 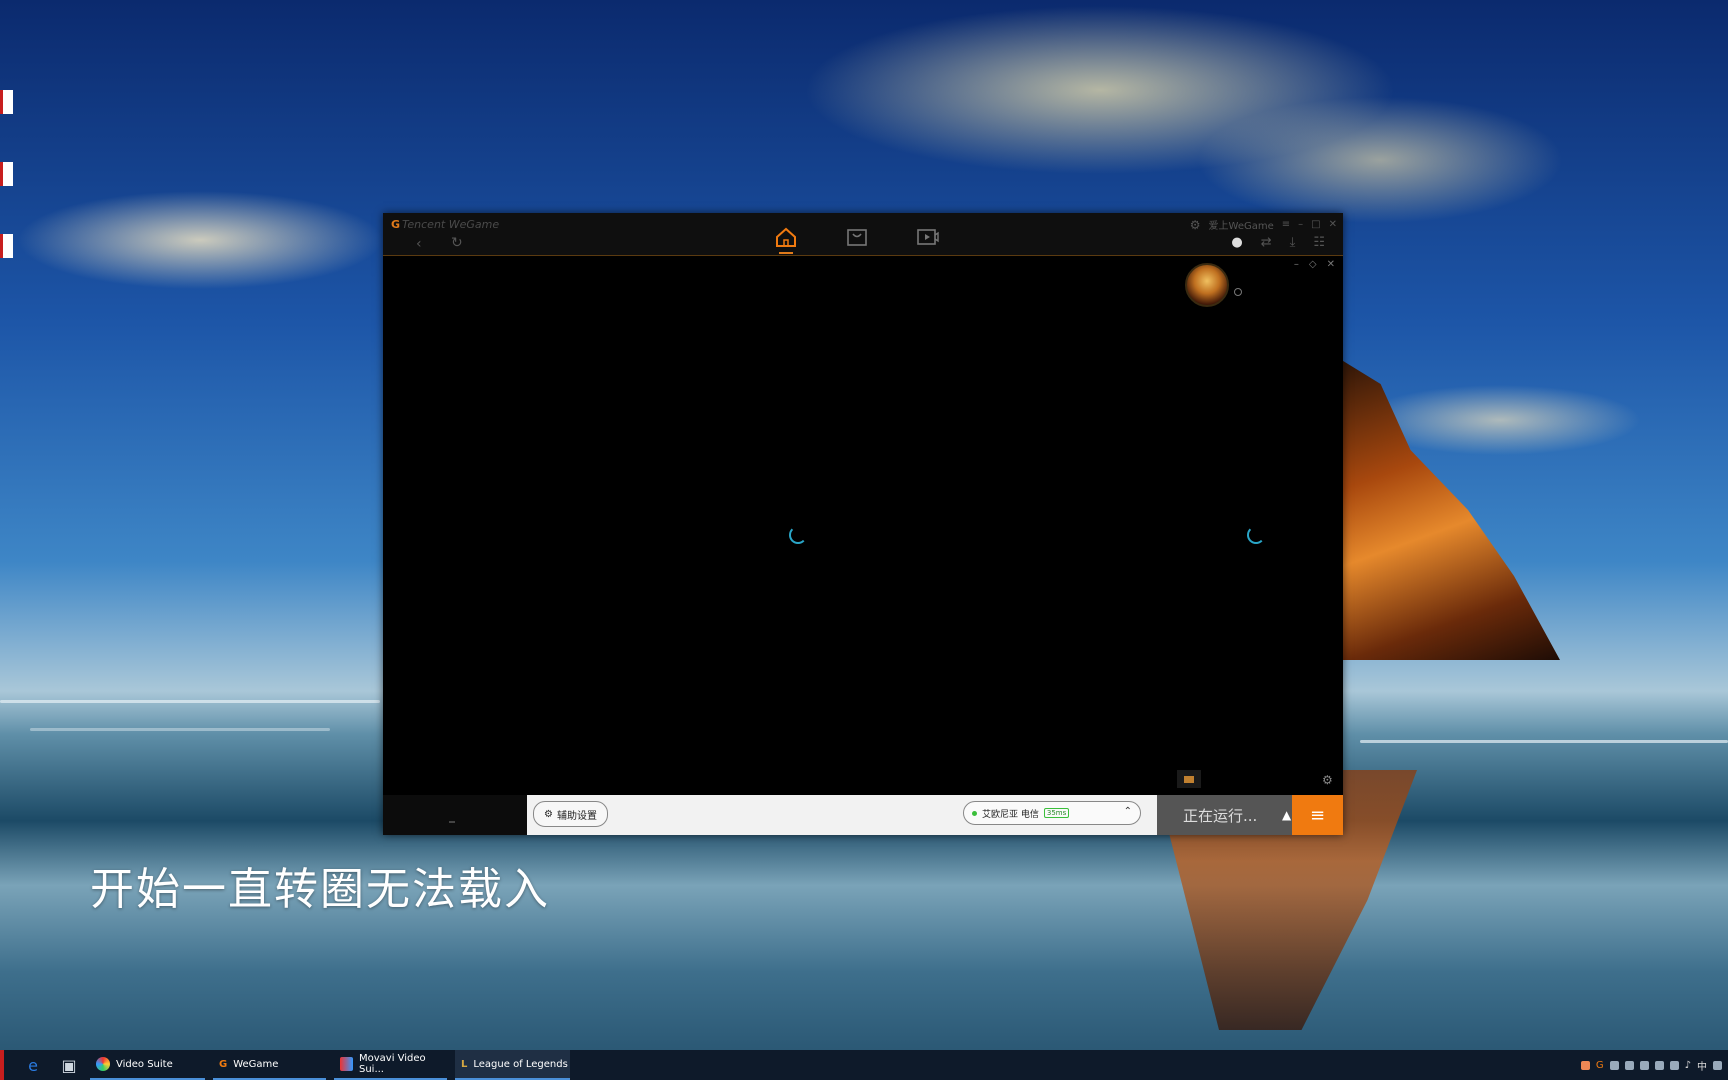 What do you see at coordinates (1702, 1065) in the screenshot?
I see `ime-indicator: 中` at bounding box center [1702, 1065].